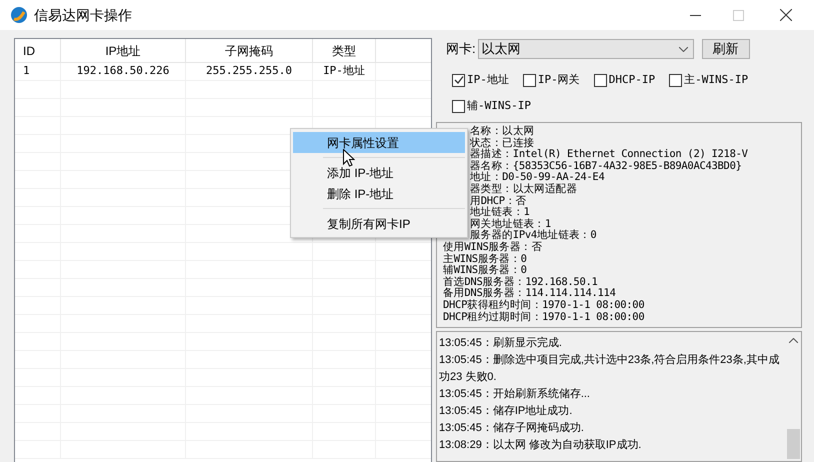 The image size is (814, 462). What do you see at coordinates (632, 80) in the screenshot?
I see `checkbox-label: DHCP-IP` at bounding box center [632, 80].